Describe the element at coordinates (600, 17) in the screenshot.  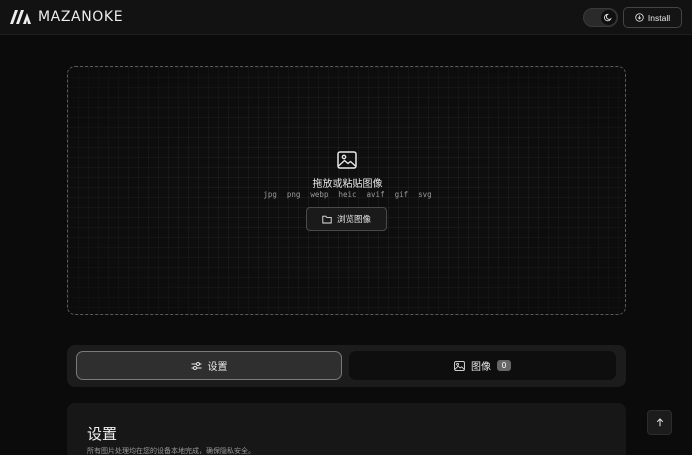
I see `theme-toggle` at that location.